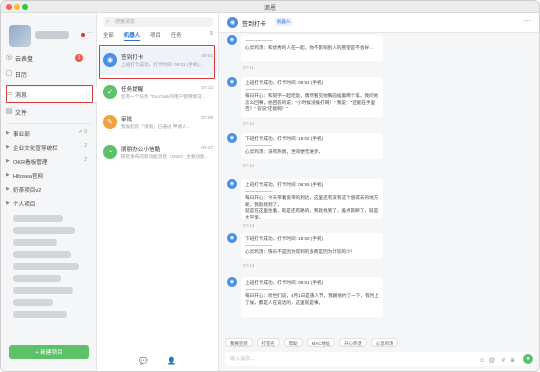 The image size is (540, 372). Describe the element at coordinates (384, 342) in the screenshot. I see `quick-action-chip: 心灵鸡汤` at that location.